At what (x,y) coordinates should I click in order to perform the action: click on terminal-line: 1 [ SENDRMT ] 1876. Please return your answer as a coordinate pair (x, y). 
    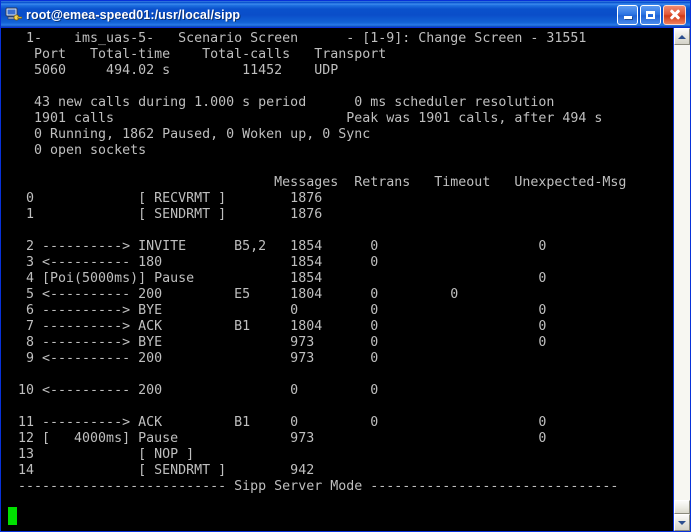
    Looking at the image, I should click on (170, 214).